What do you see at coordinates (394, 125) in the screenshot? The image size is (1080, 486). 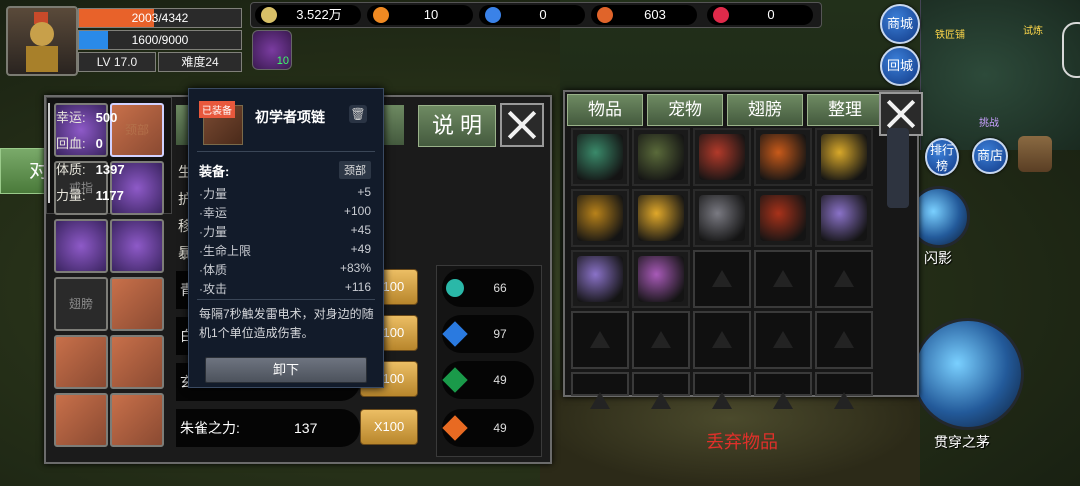 I see `equip-tab-right` at bounding box center [394, 125].